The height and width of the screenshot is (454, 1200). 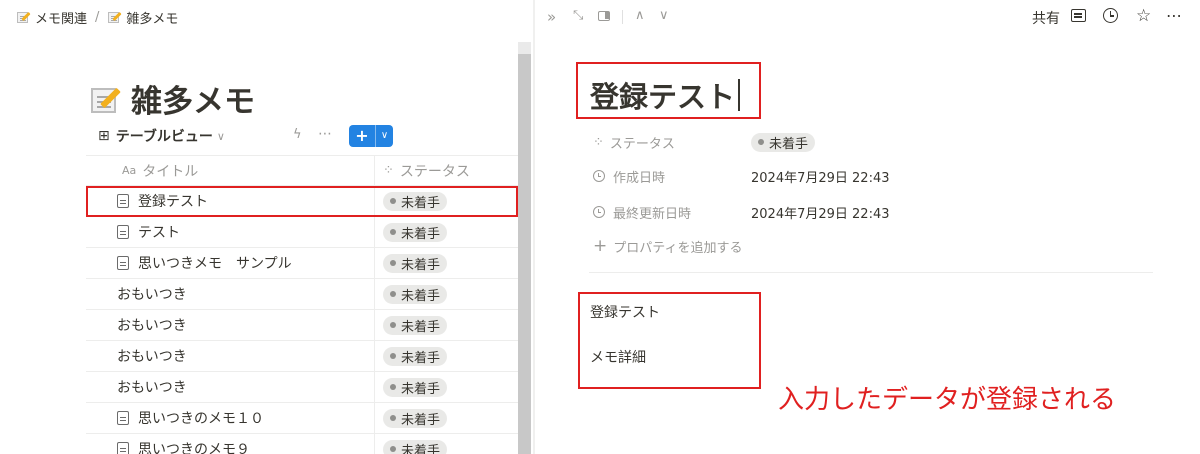 I want to click on breadcrumb: メモ関連 / 雑多メモ, so click(x=266, y=17).